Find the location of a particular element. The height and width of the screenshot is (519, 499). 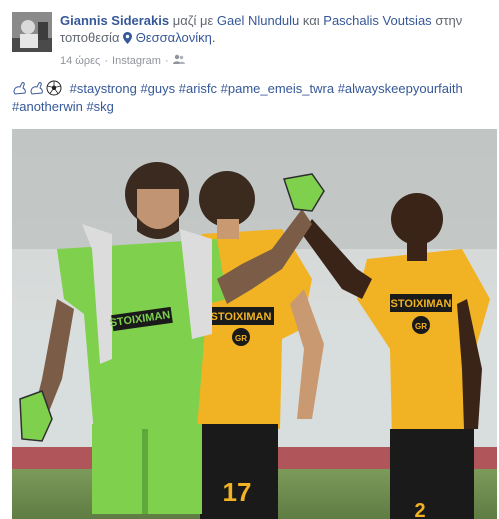

tagged-user-1: Gael Nlundulu is located at coordinates (258, 20).